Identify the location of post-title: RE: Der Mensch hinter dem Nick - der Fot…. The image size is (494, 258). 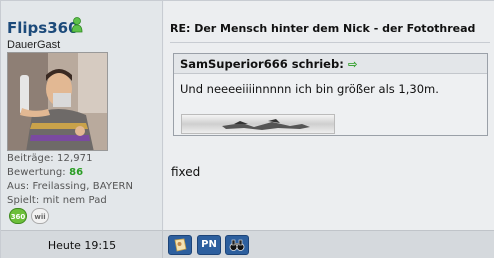
(323, 28).